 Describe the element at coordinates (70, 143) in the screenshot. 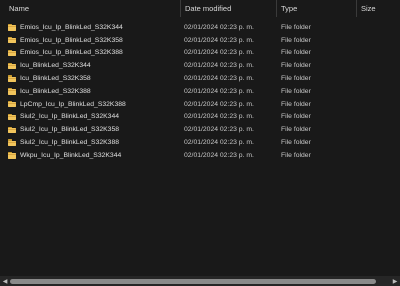

I see `file-name: Siul2_Icu_Ip_BlinkLed_S32K388` at that location.